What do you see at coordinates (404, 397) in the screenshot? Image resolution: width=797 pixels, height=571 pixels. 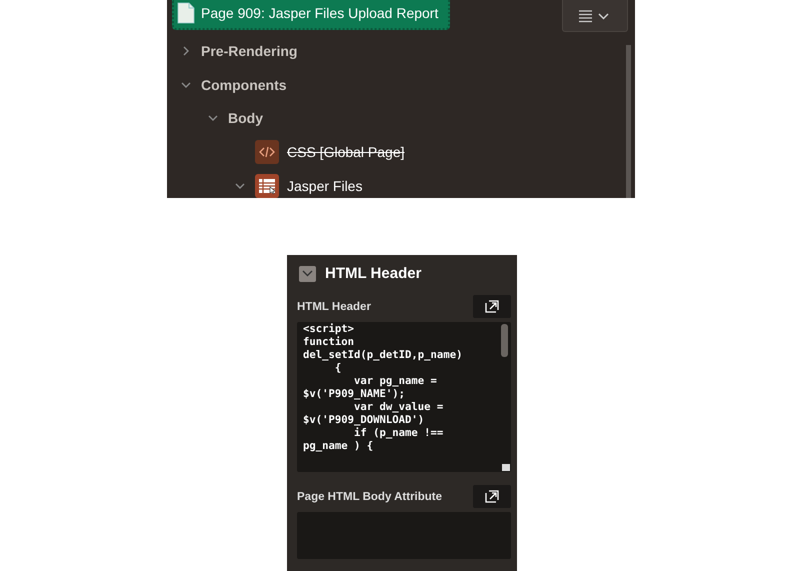 I see `code-editor: <script> function del_setId(p_detID,p_name) { var pg_name = $v('P909_NAME'); var dw_value = $v('P909_DOWNLOAD') if (p_name !== pg_name ) {` at bounding box center [404, 397].